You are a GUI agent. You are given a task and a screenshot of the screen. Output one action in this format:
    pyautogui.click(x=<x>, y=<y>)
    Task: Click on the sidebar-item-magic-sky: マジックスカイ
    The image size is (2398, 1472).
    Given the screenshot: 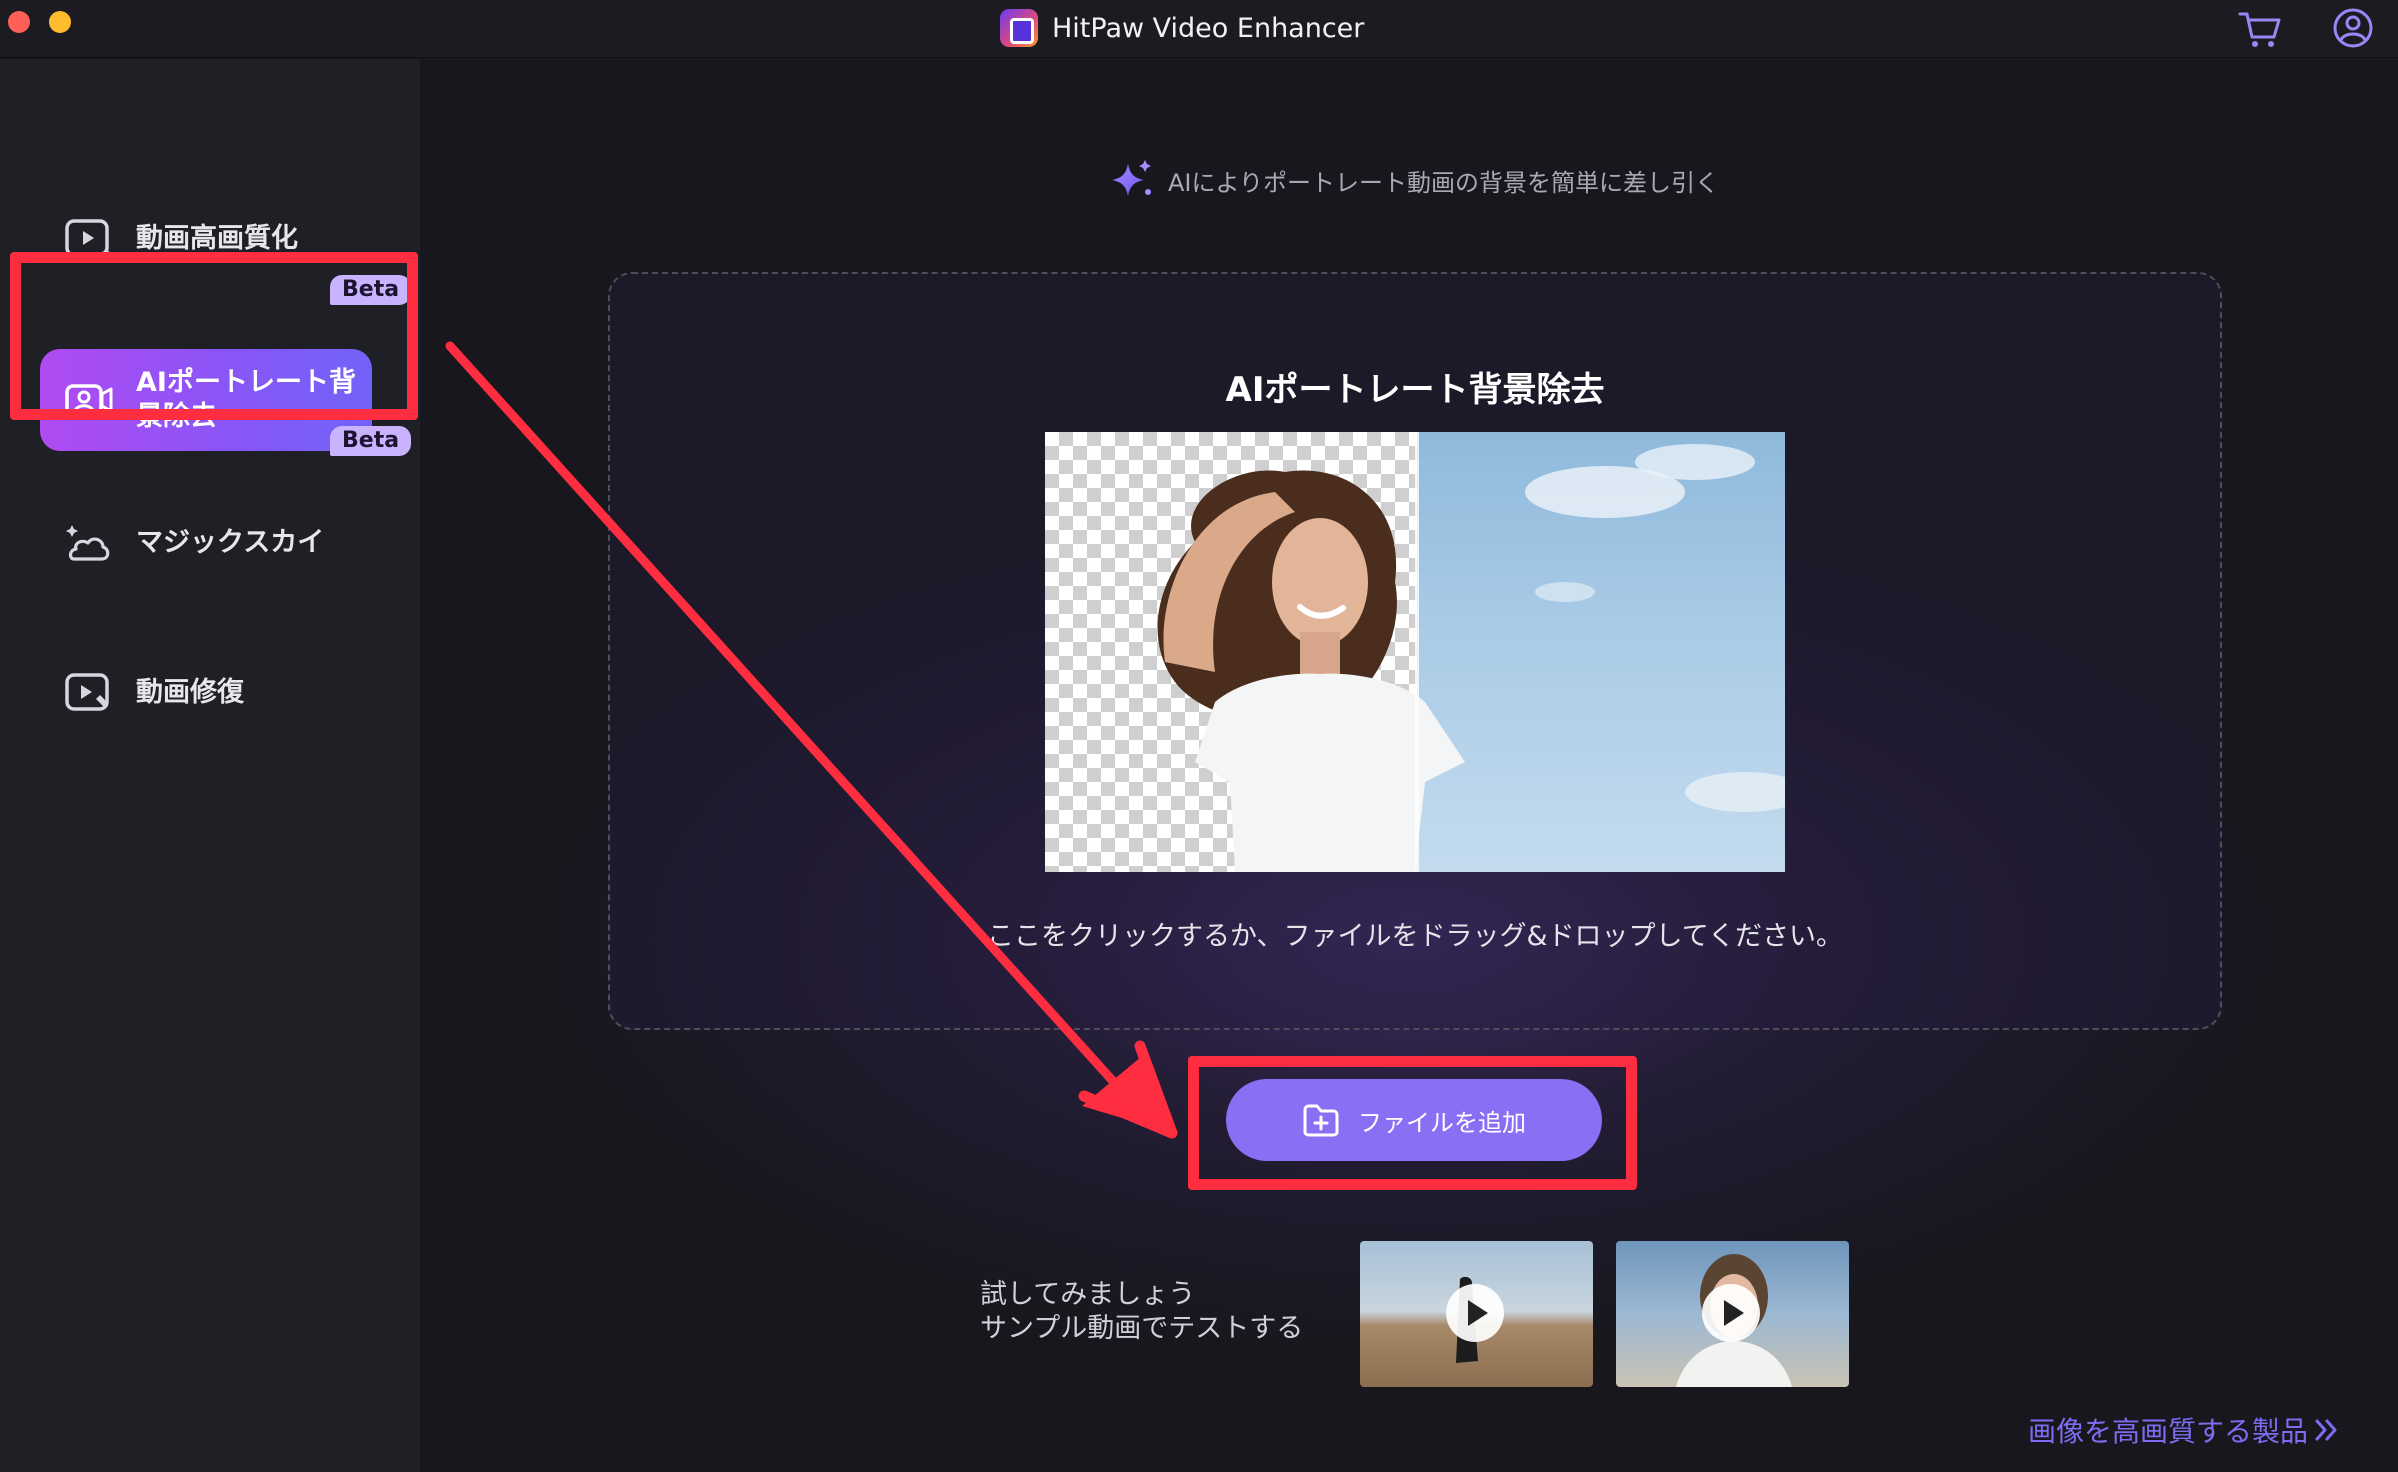 What is the action you would take?
    pyautogui.click(x=210, y=543)
    